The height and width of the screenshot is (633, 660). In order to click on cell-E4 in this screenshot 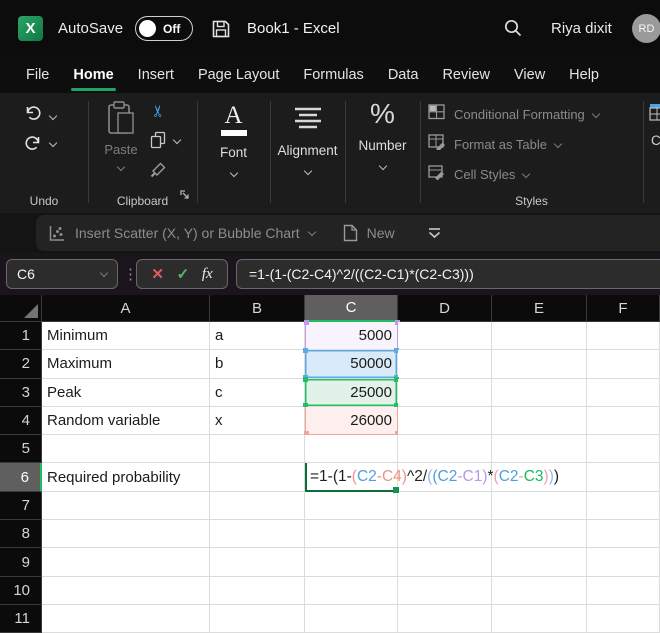, I will do `click(539, 421)`.